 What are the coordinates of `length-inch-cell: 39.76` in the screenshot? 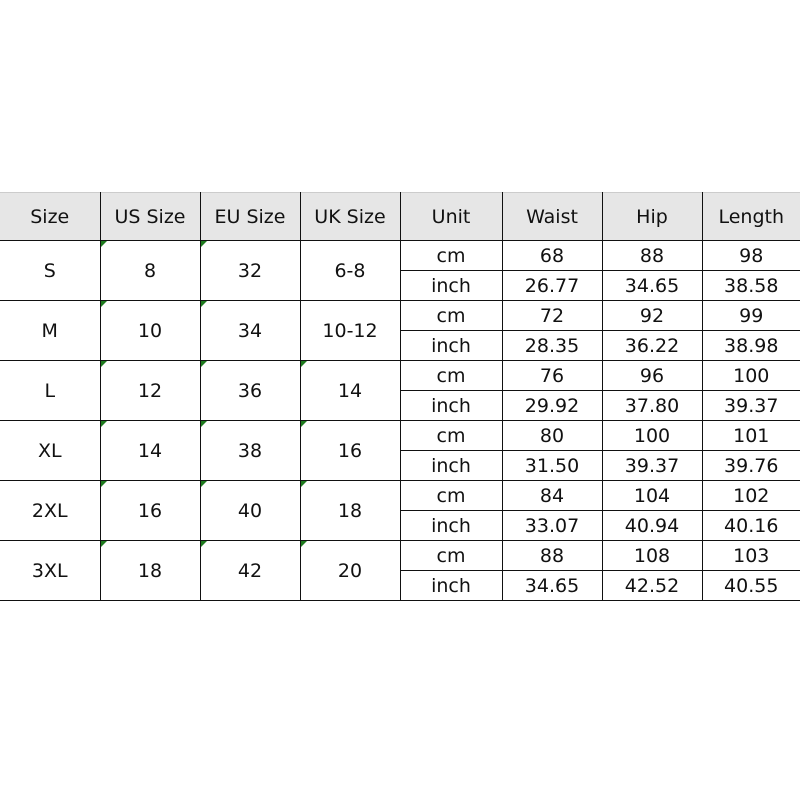 It's located at (750, 465).